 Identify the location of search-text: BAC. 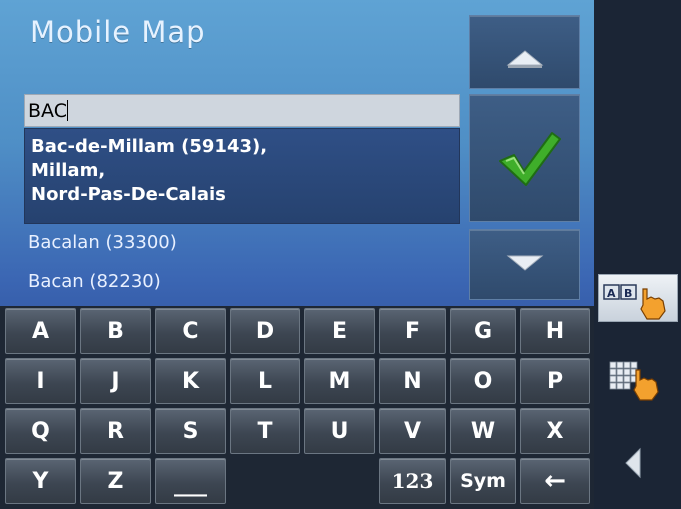
(47, 111).